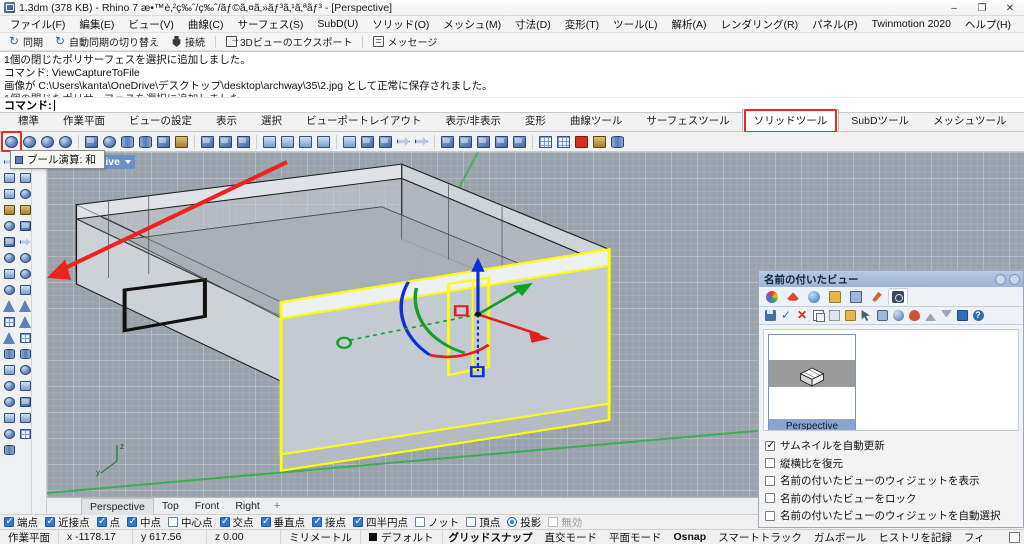 The image size is (1024, 544). I want to click on cone-icon, so click(9, 290).